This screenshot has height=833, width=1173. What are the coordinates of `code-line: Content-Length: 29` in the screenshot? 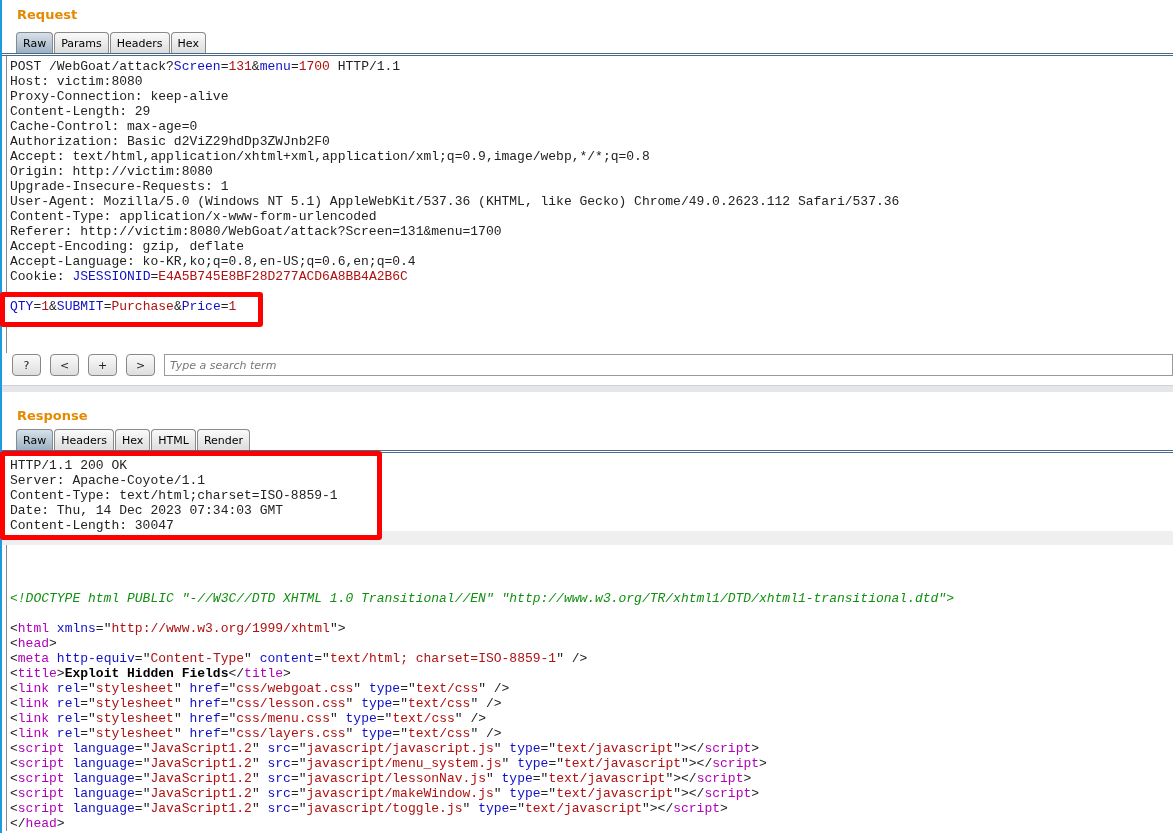 It's located at (81, 111).